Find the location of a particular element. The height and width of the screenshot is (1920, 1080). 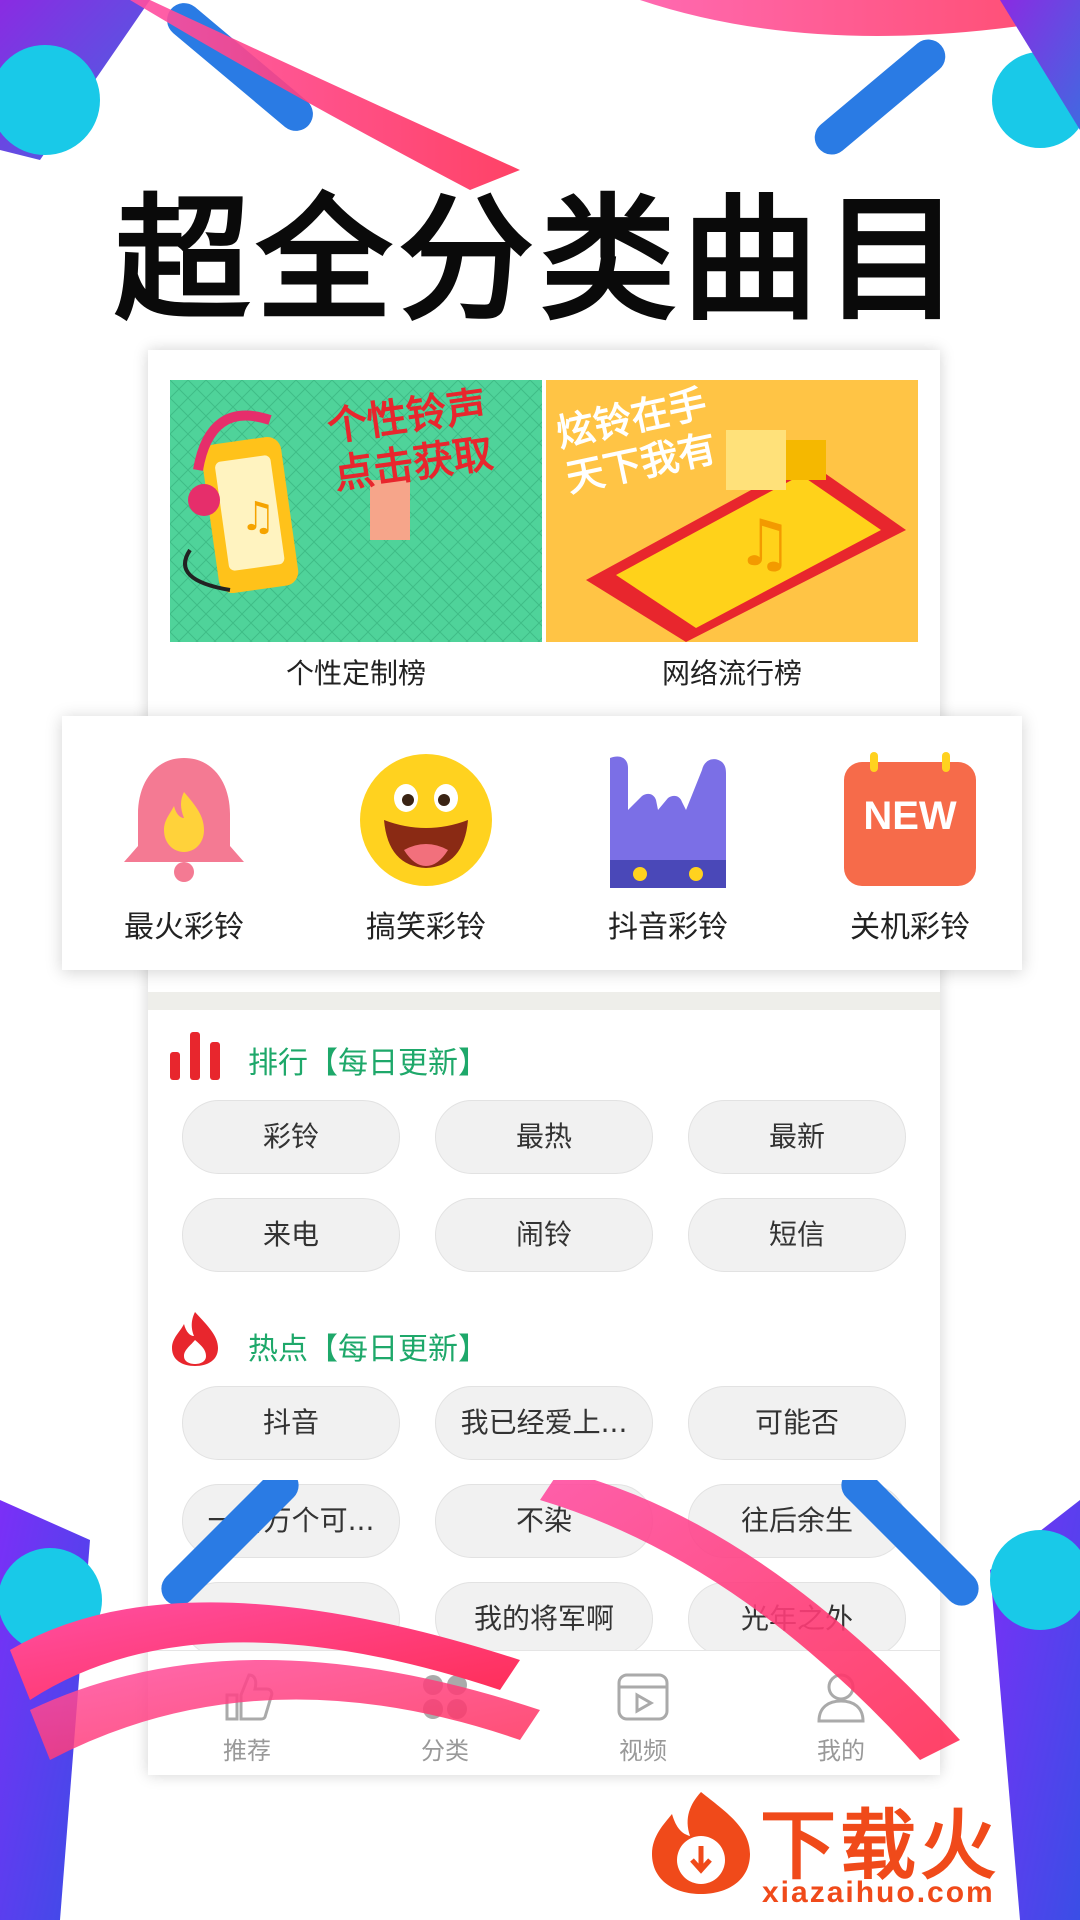

hot-tag: 可能否 is located at coordinates (797, 1423).